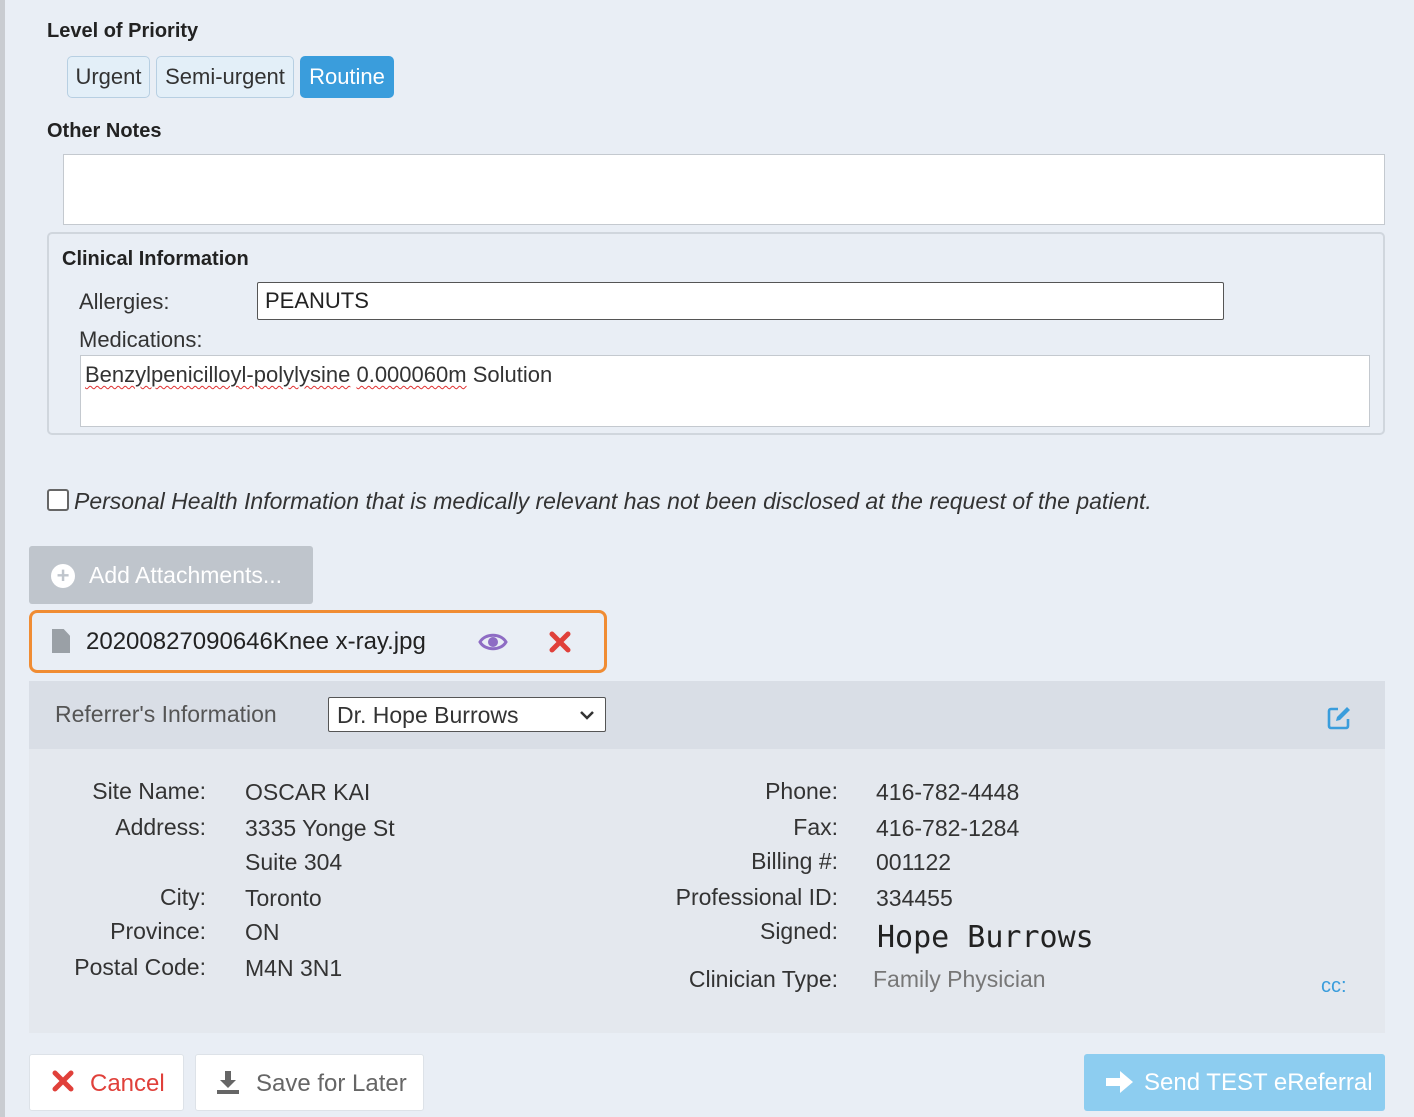 The image size is (1414, 1117). I want to click on city-value: Toronto, so click(283, 898).